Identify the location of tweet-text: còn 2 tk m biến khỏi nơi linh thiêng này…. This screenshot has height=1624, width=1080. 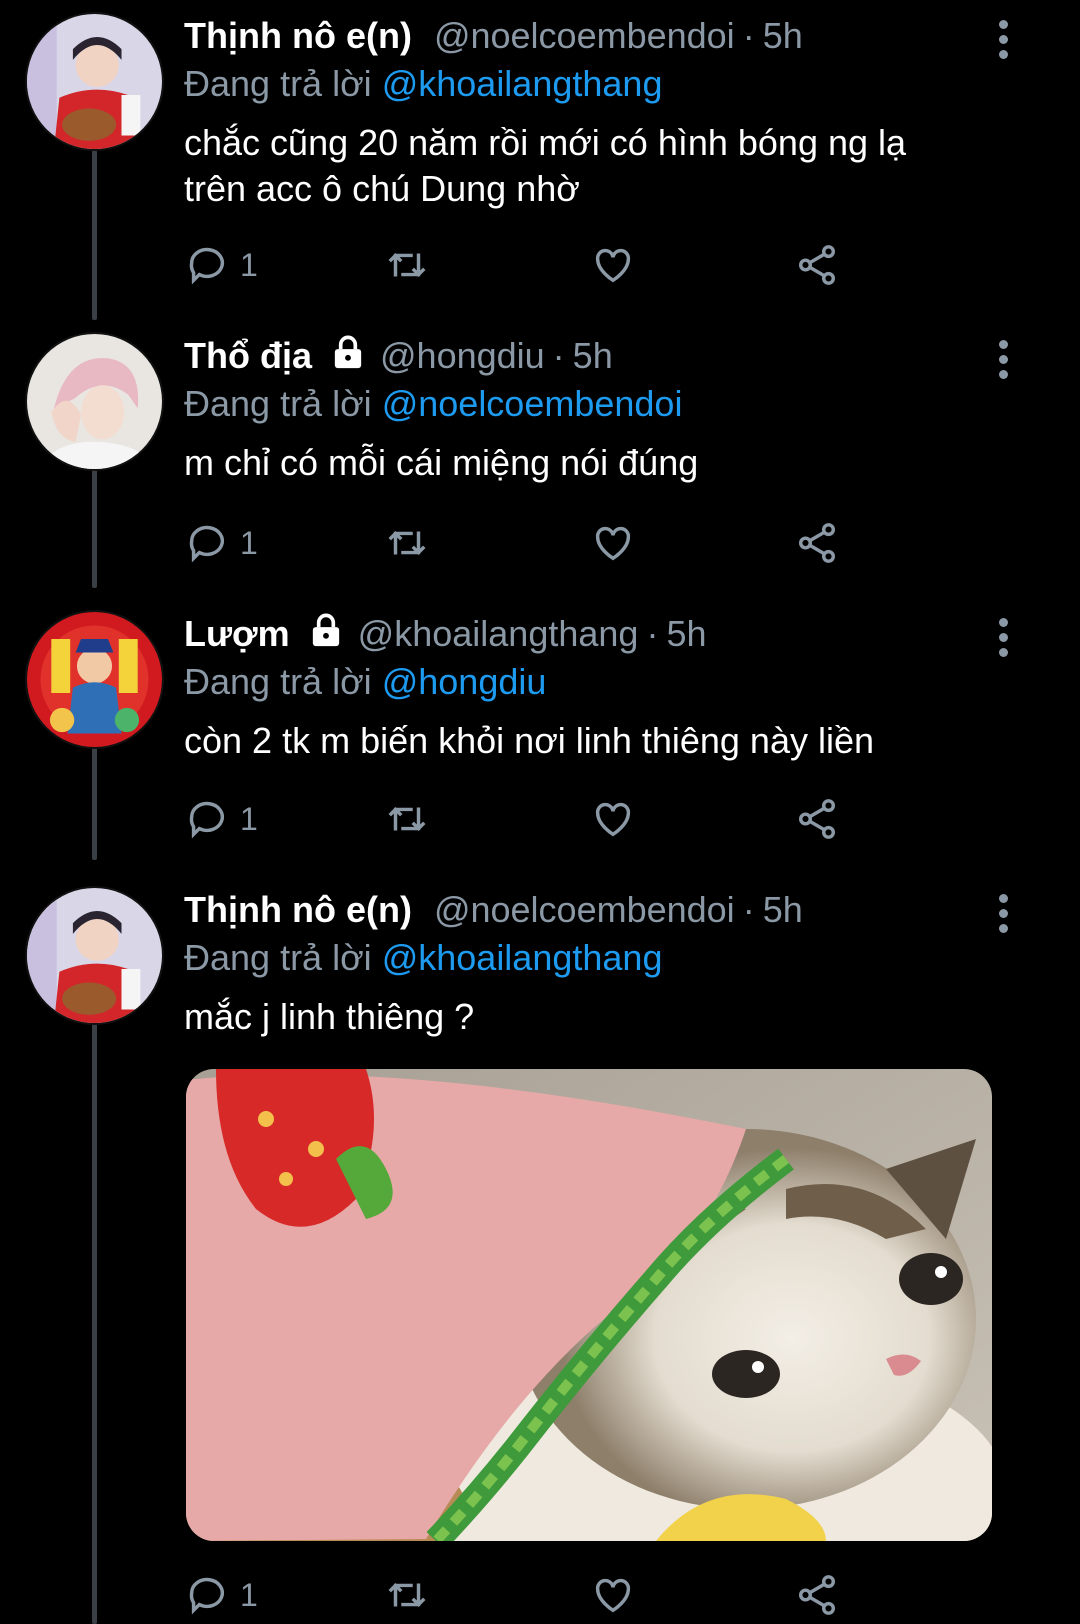
(592, 741).